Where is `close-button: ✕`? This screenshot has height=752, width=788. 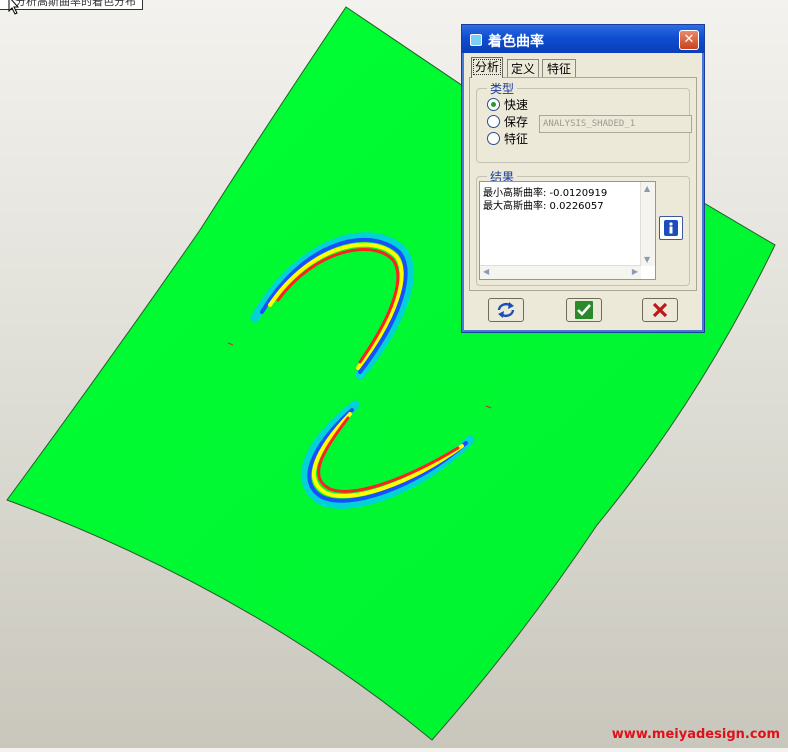
close-button: ✕ is located at coordinates (689, 40).